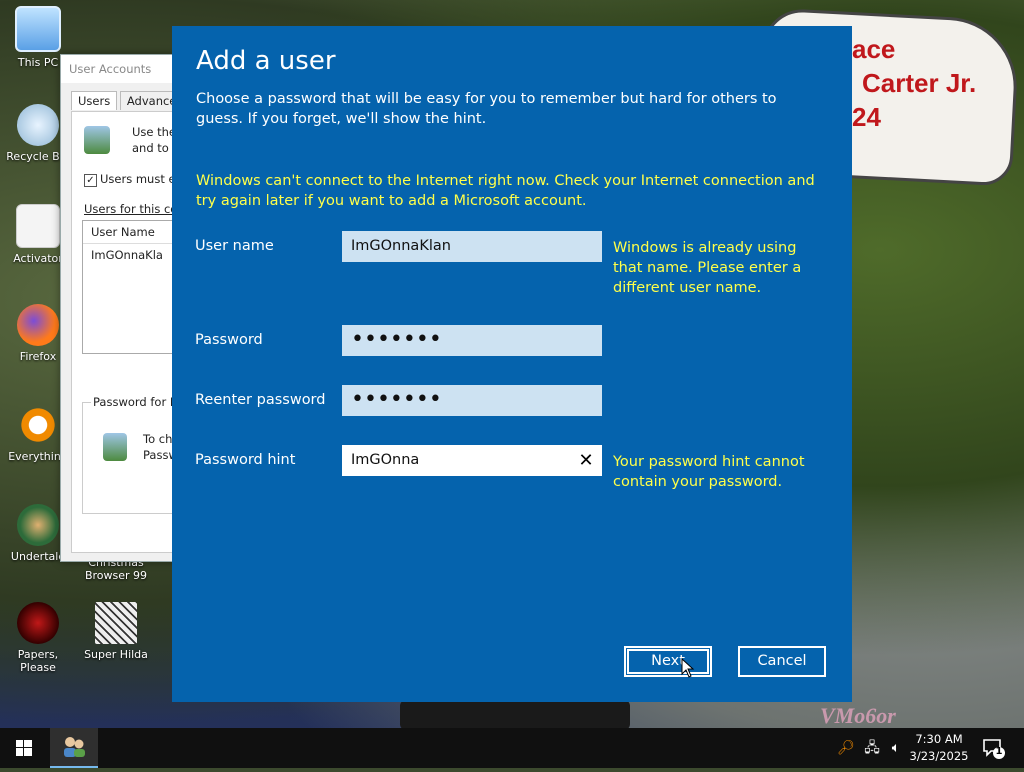  What do you see at coordinates (846, 748) in the screenshot?
I see `search-icon: 🔎︎` at bounding box center [846, 748].